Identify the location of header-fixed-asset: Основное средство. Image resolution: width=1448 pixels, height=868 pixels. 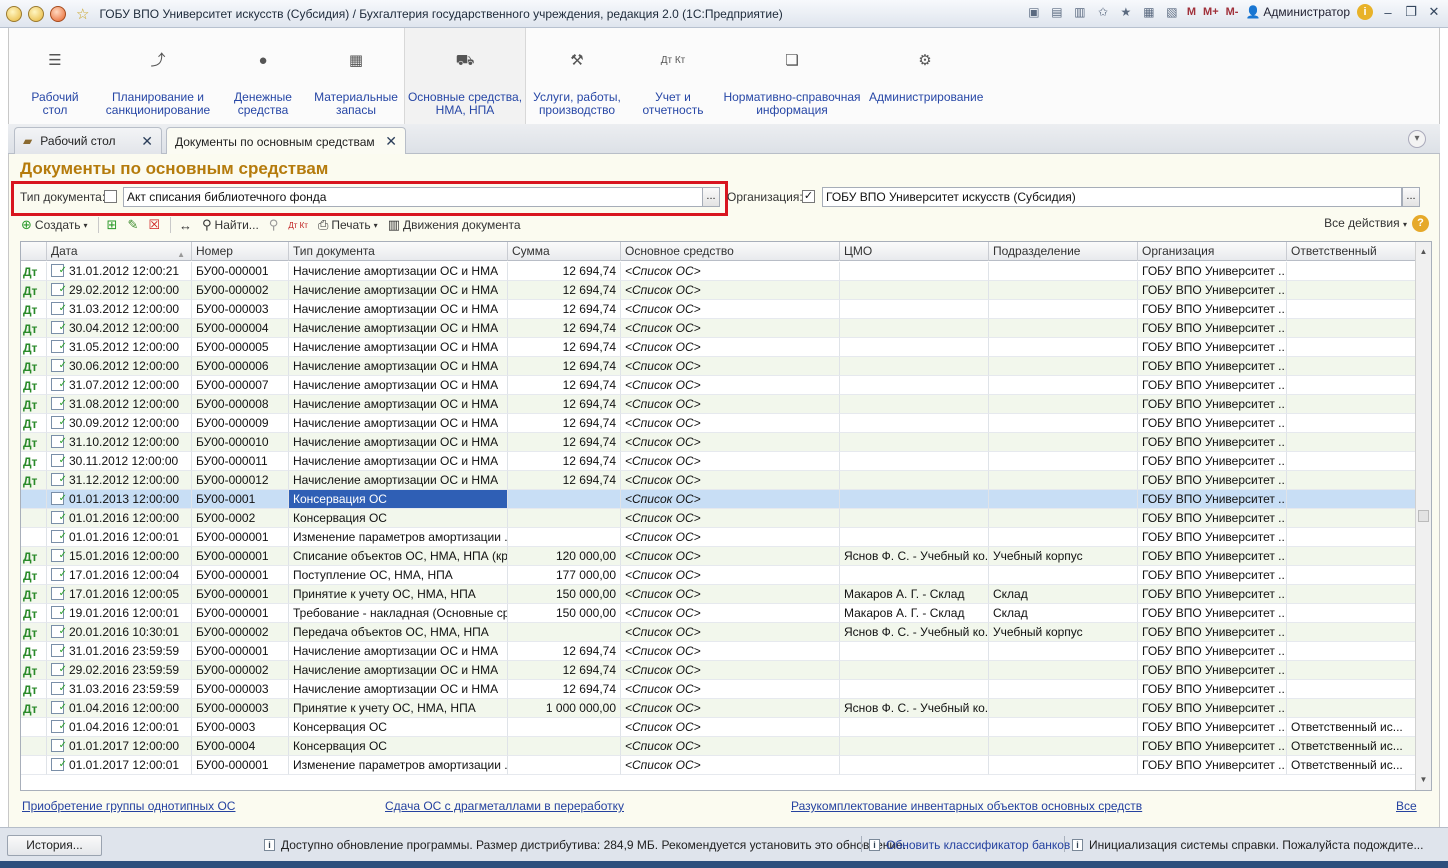
(730, 251).